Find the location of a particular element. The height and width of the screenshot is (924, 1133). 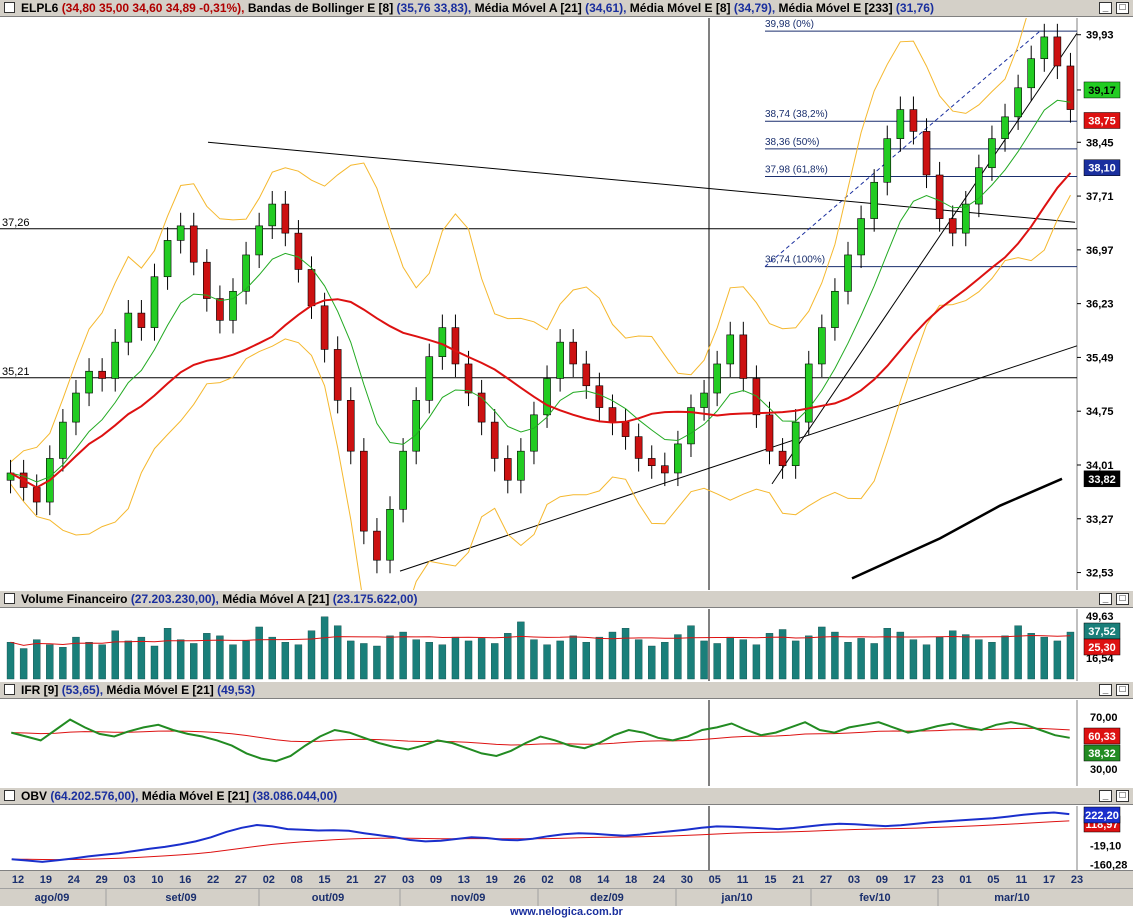

horizontal-line-label: 35,21 is located at coordinates (16, 372).